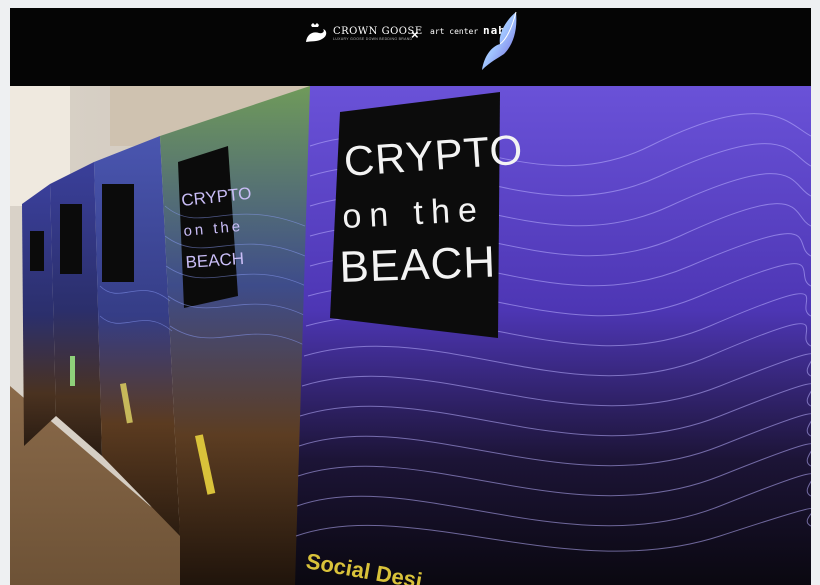 The image size is (820, 585). Describe the element at coordinates (413, 213) in the screenshot. I see `sign-line-2: on the` at that location.